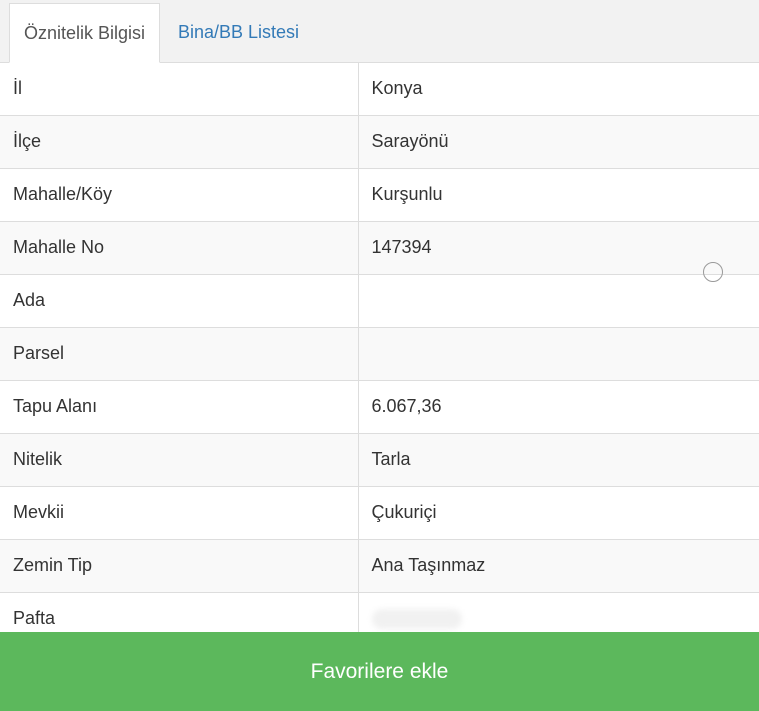 This screenshot has height=711, width=759. Describe the element at coordinates (558, 301) in the screenshot. I see `row-value-ada` at that location.